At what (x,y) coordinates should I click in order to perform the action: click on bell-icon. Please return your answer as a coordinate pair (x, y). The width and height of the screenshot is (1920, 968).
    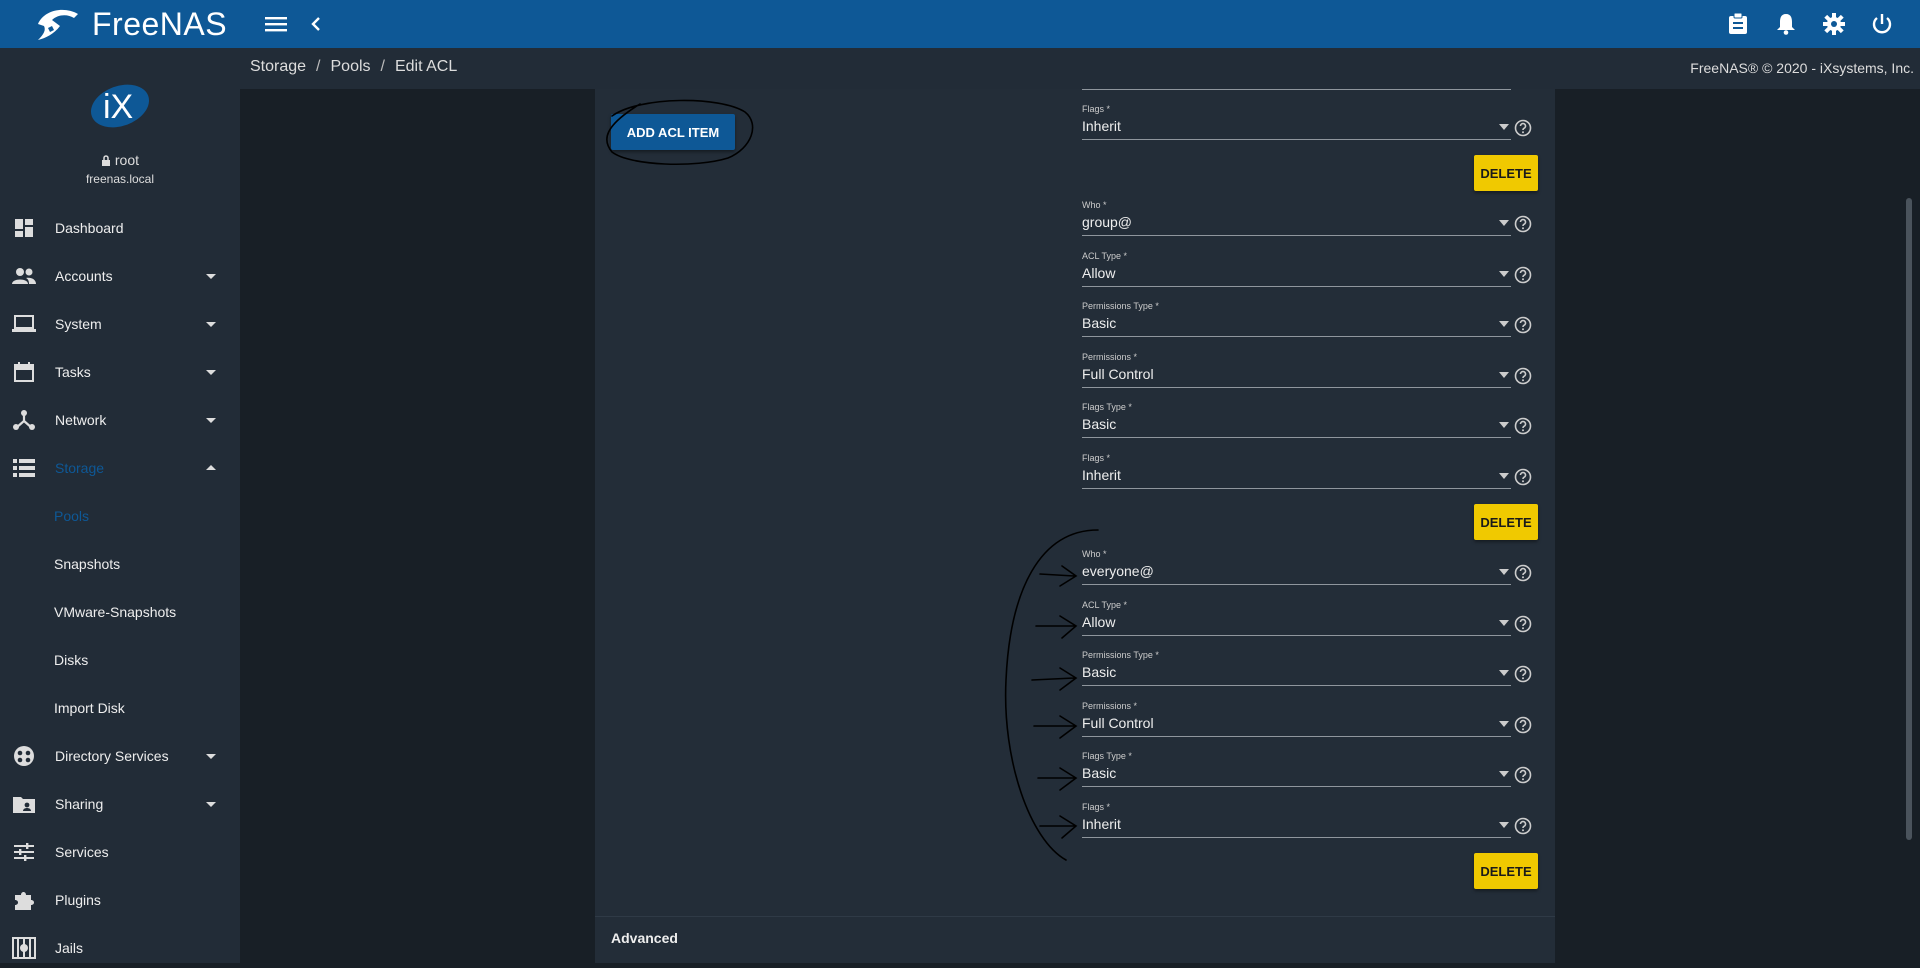
    Looking at the image, I should click on (1786, 24).